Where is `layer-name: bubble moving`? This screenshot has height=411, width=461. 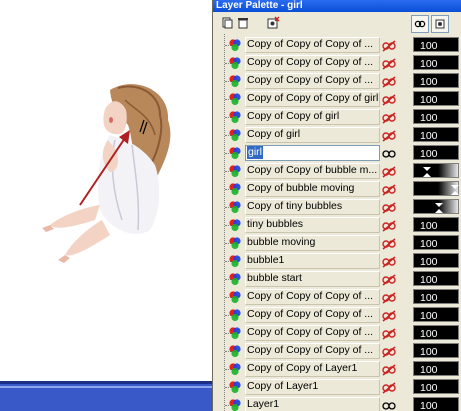
layer-name: bubble moving is located at coordinates (313, 242).